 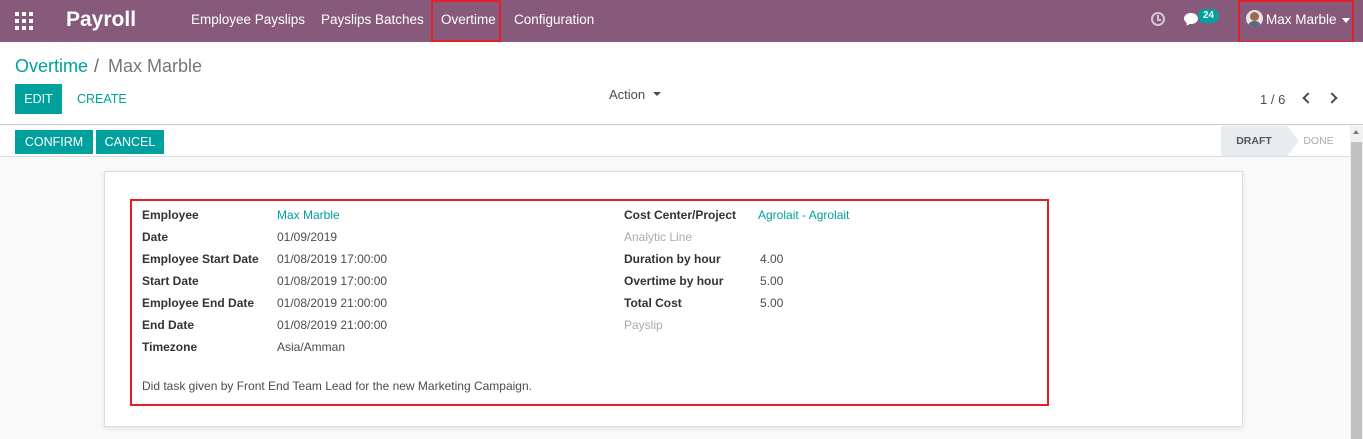 I want to click on field-value-start-date: 01/08/2019 17:00:00, so click(x=332, y=281).